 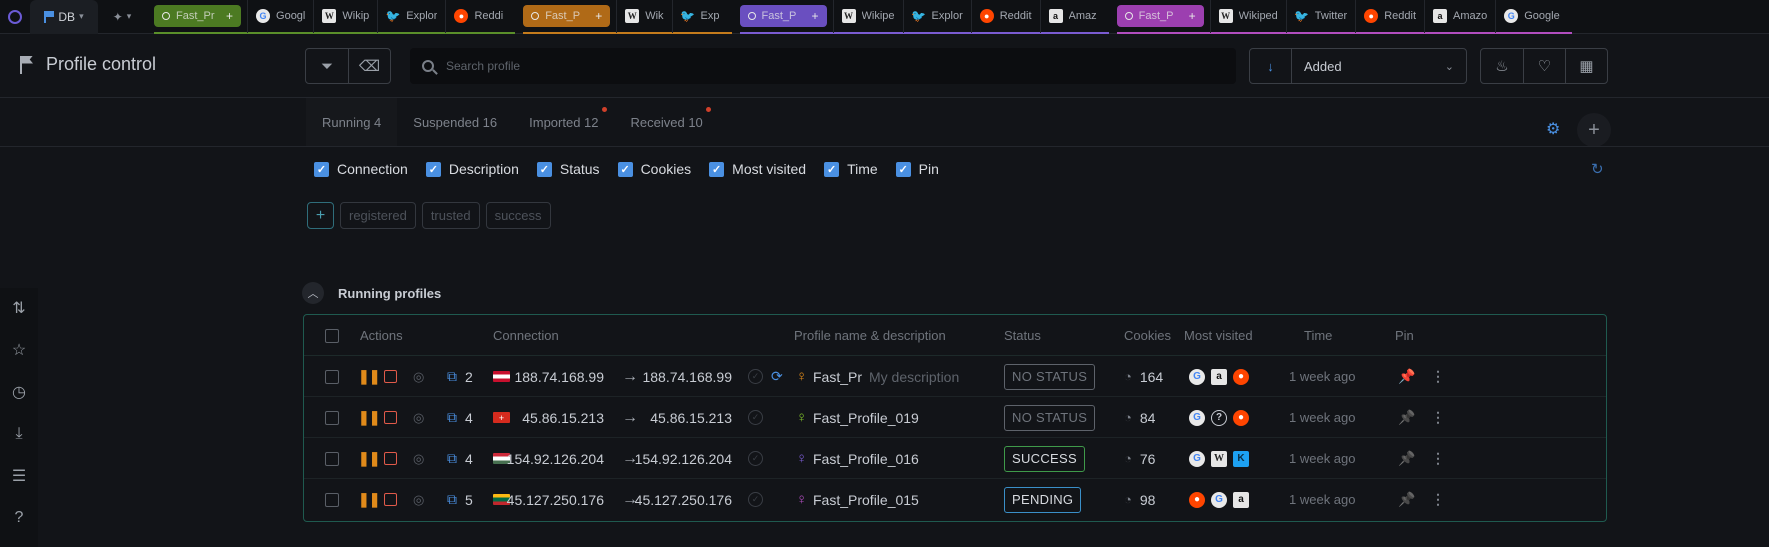 I want to click on clear-filter-button: ⌫, so click(x=369, y=66).